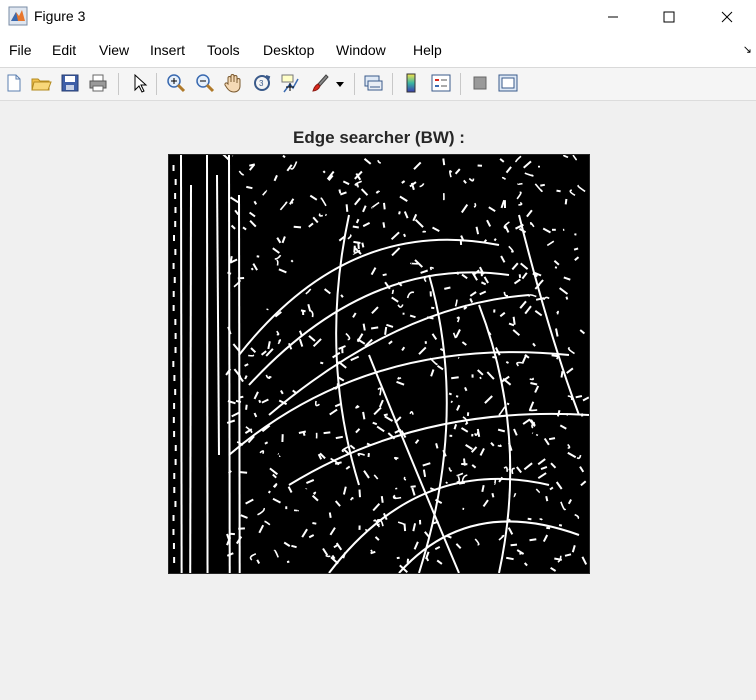 The image size is (756, 700). I want to click on title-bar: Figure 3, so click(378, 16).